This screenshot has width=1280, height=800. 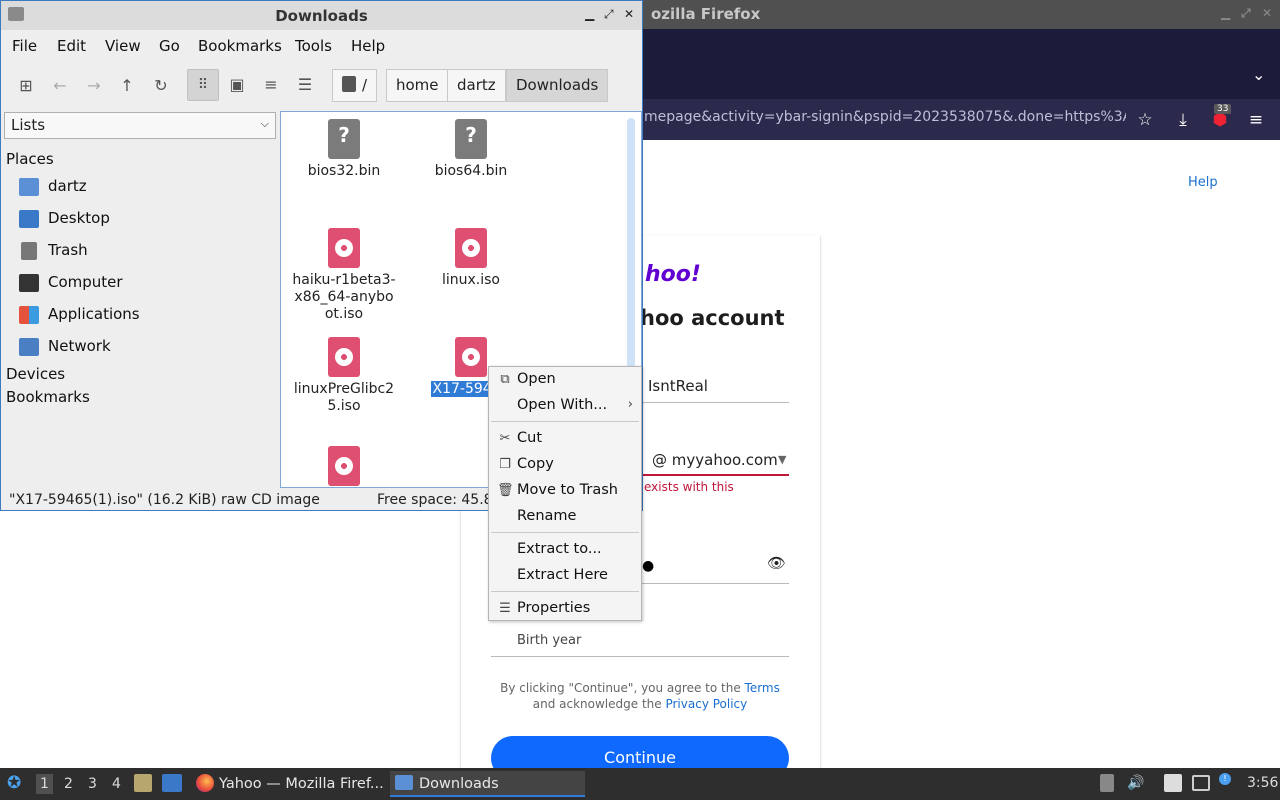 I want to click on file-item: haiku-r1beta3-x86_64-anyboot.iso, so click(x=344, y=275).